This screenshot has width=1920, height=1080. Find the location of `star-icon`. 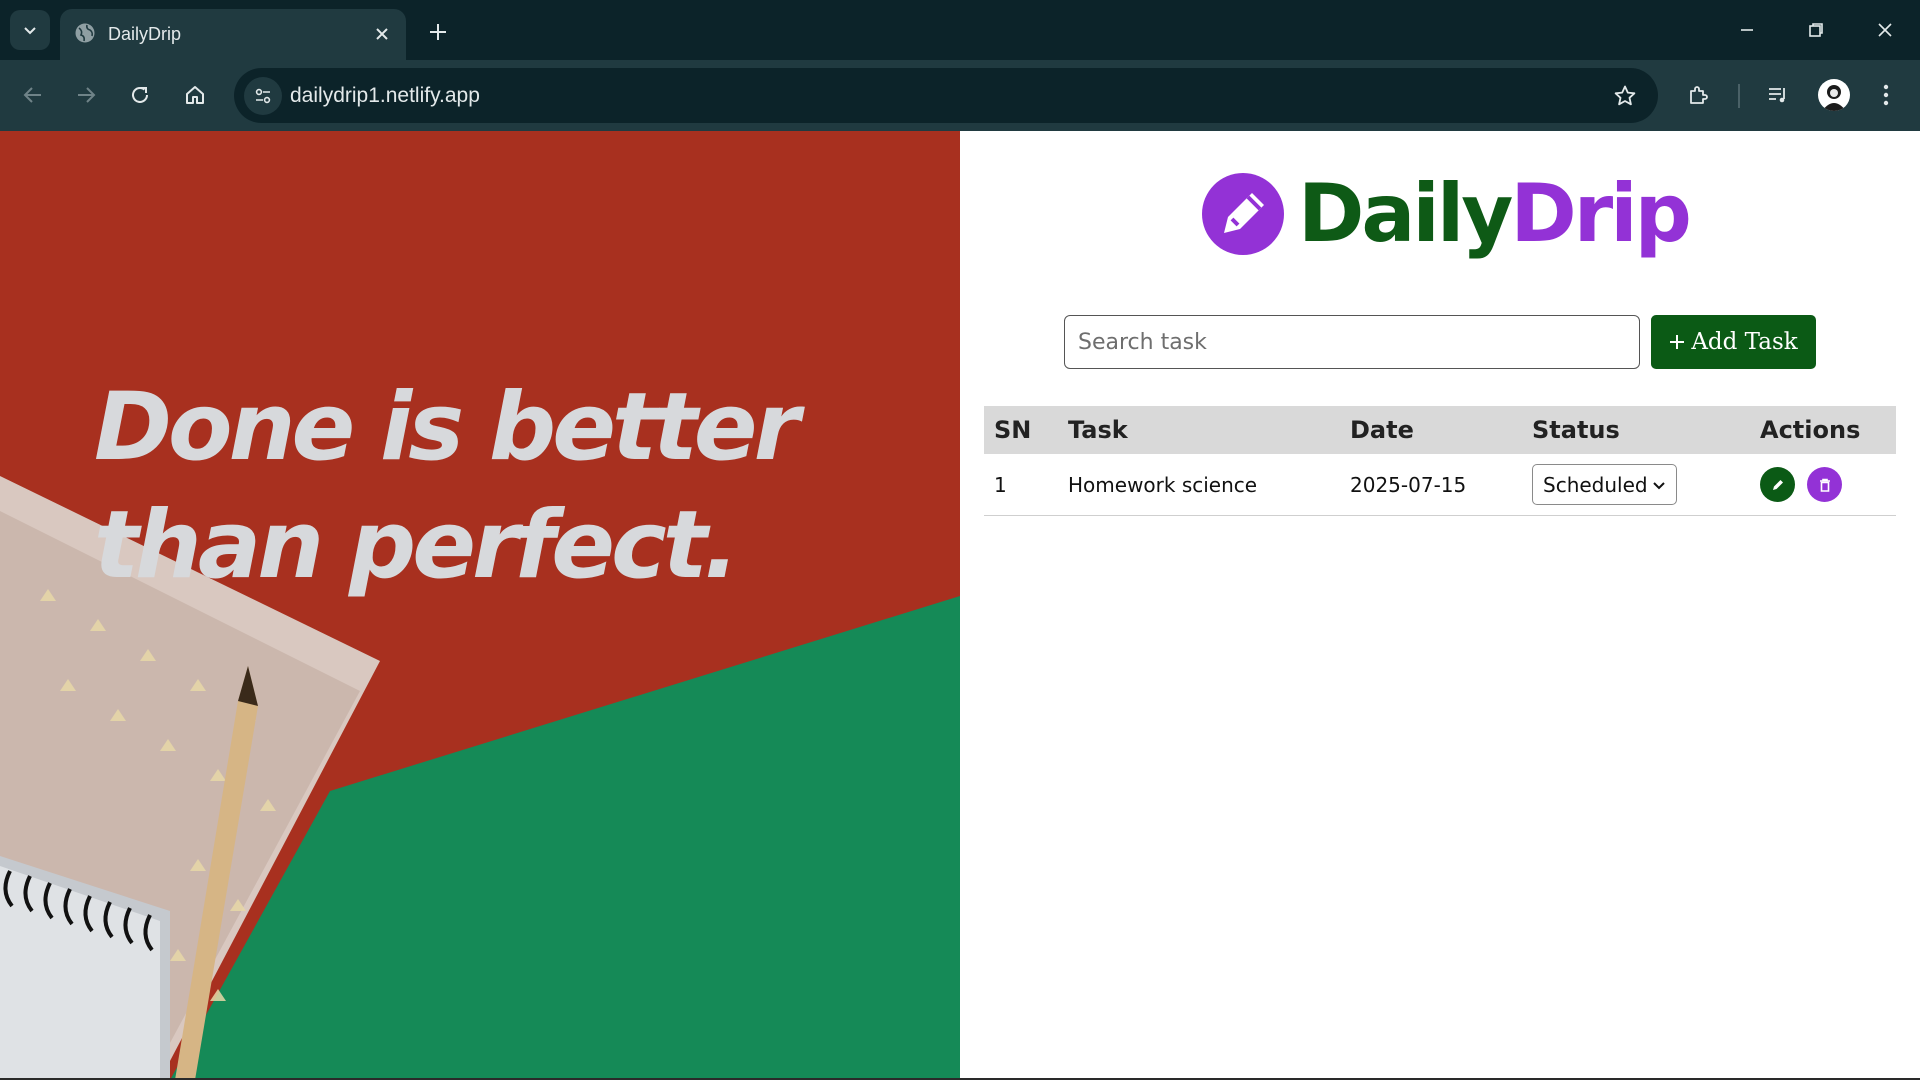

star-icon is located at coordinates (1625, 95).